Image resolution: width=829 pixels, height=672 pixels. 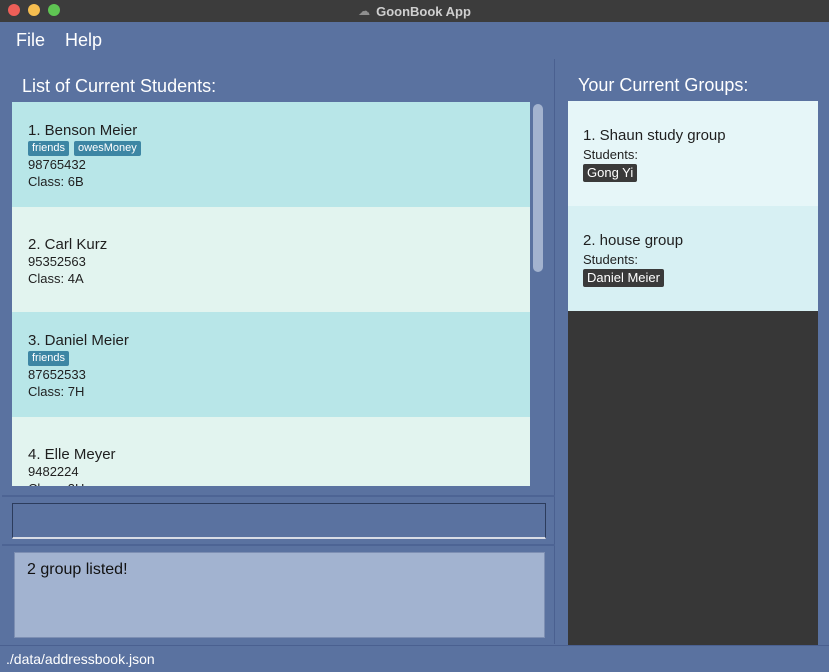 What do you see at coordinates (119, 86) in the screenshot?
I see `student-panel-title: List of Current Students:` at bounding box center [119, 86].